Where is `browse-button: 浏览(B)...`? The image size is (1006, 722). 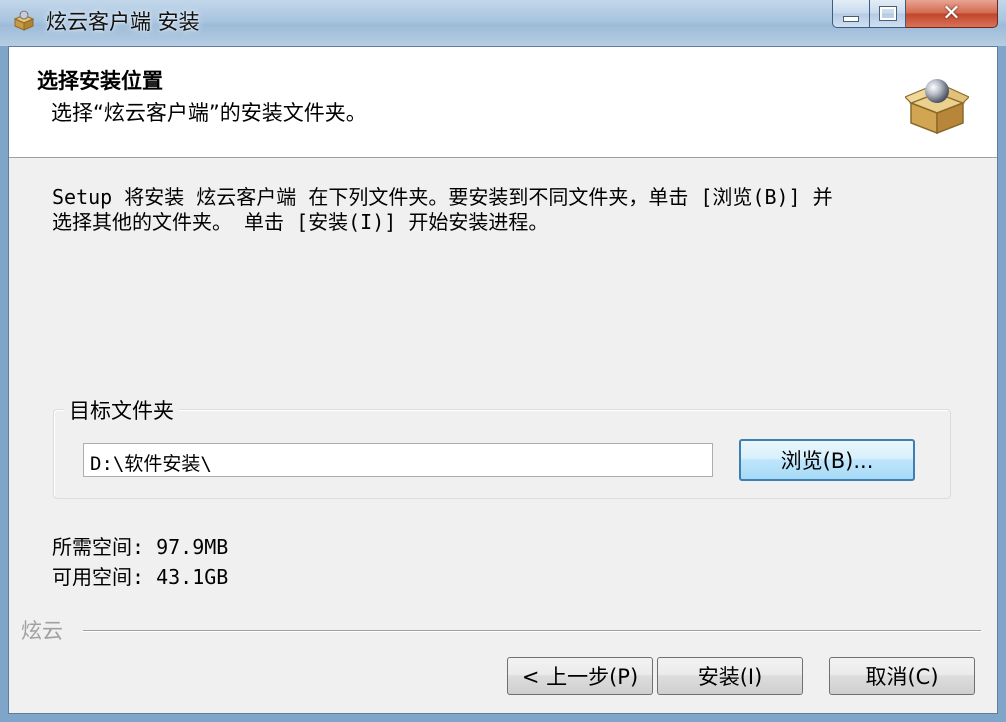
browse-button: 浏览(B)... is located at coordinates (827, 460).